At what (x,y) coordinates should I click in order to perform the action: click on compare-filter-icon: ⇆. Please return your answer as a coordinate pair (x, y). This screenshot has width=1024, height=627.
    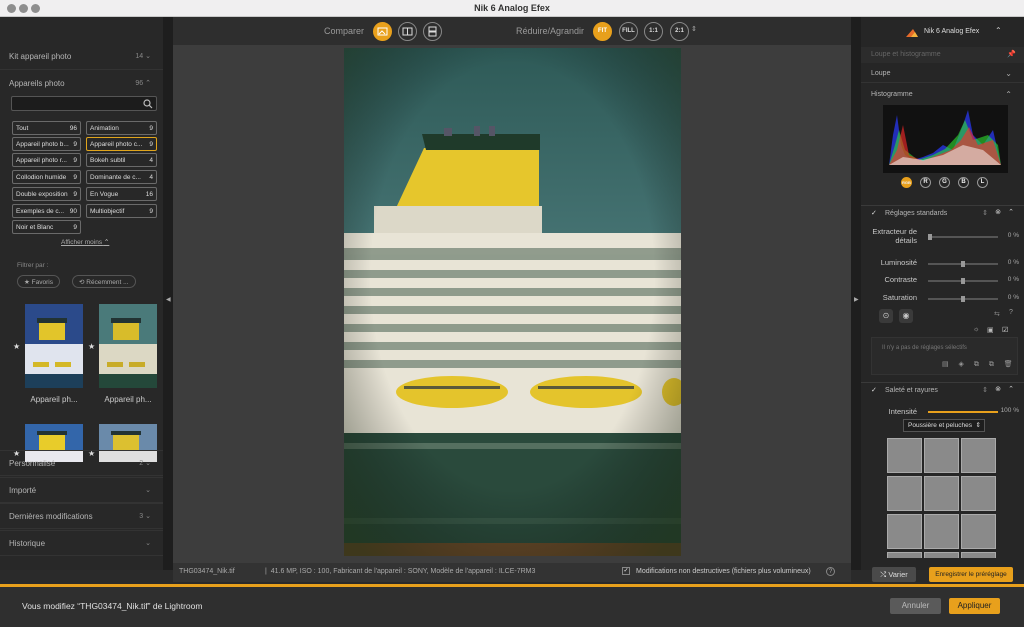
    Looking at the image, I should click on (997, 314).